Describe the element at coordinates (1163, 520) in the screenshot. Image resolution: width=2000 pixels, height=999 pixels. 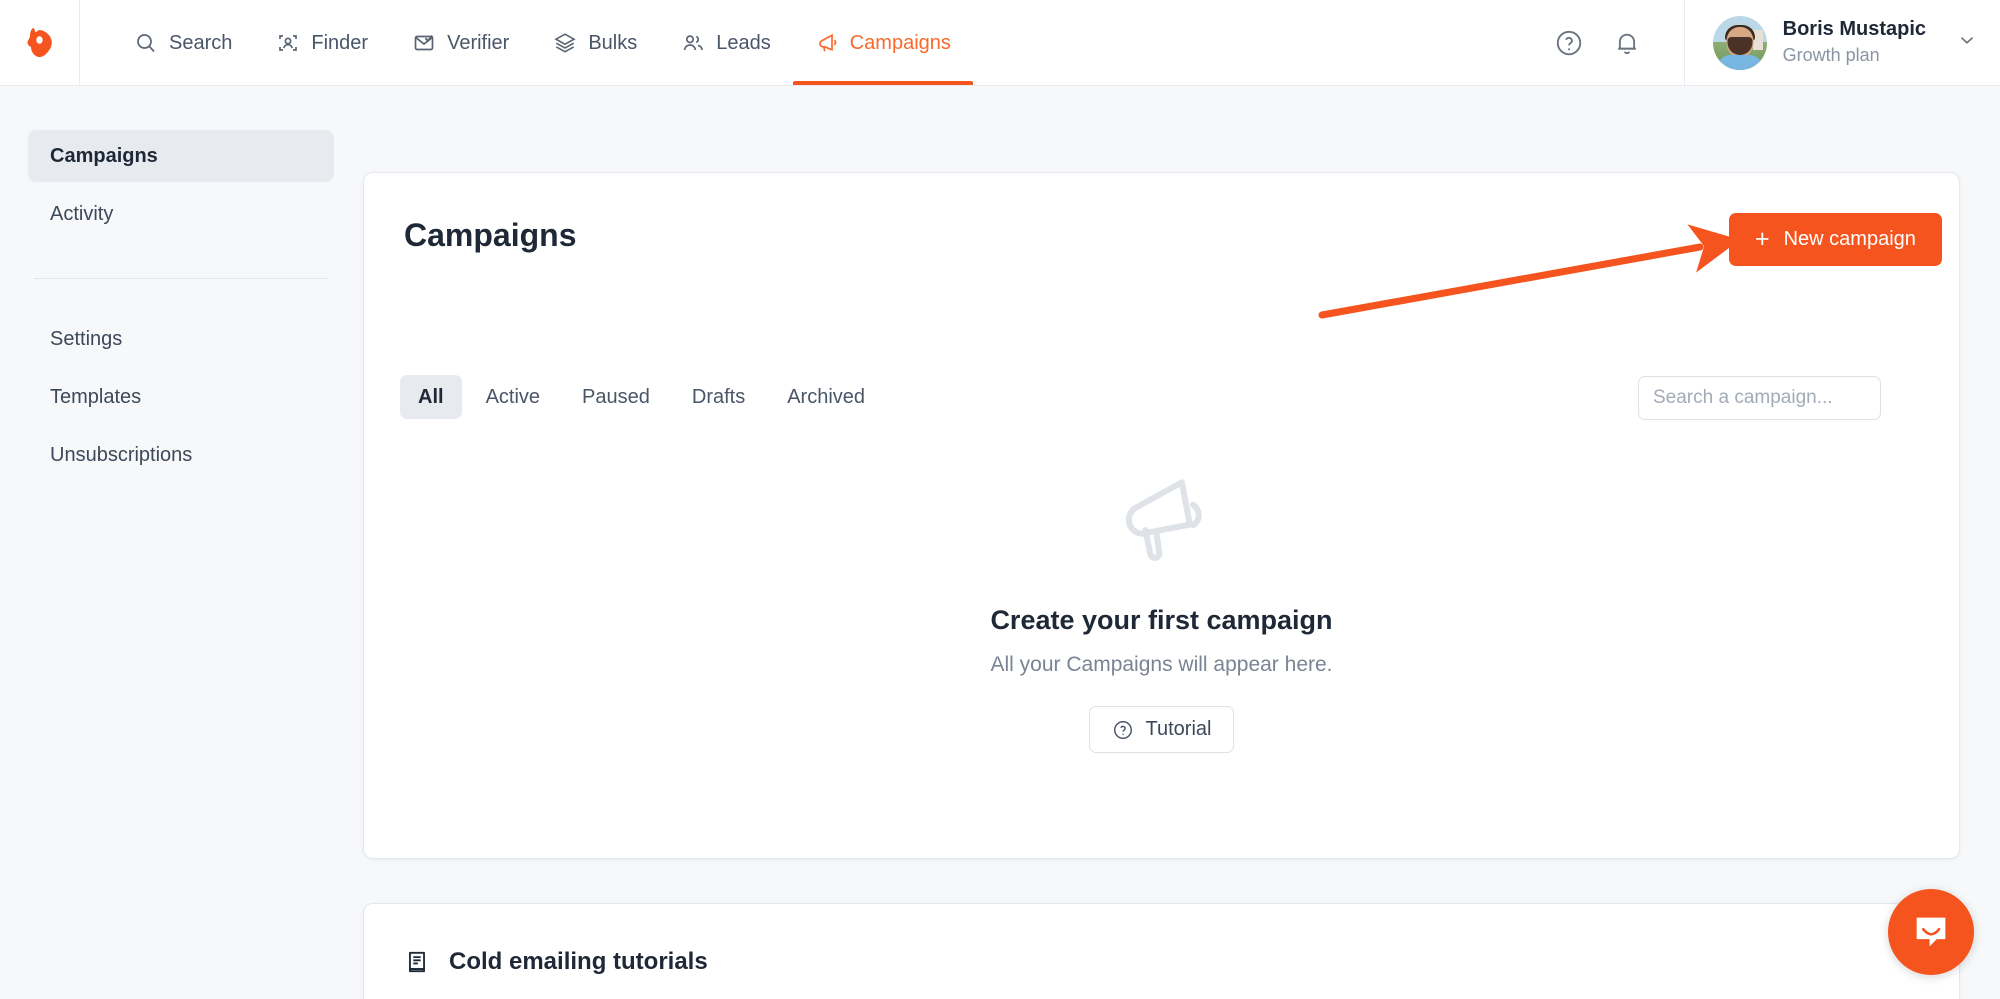
I see `megaphone-outline-icon` at that location.